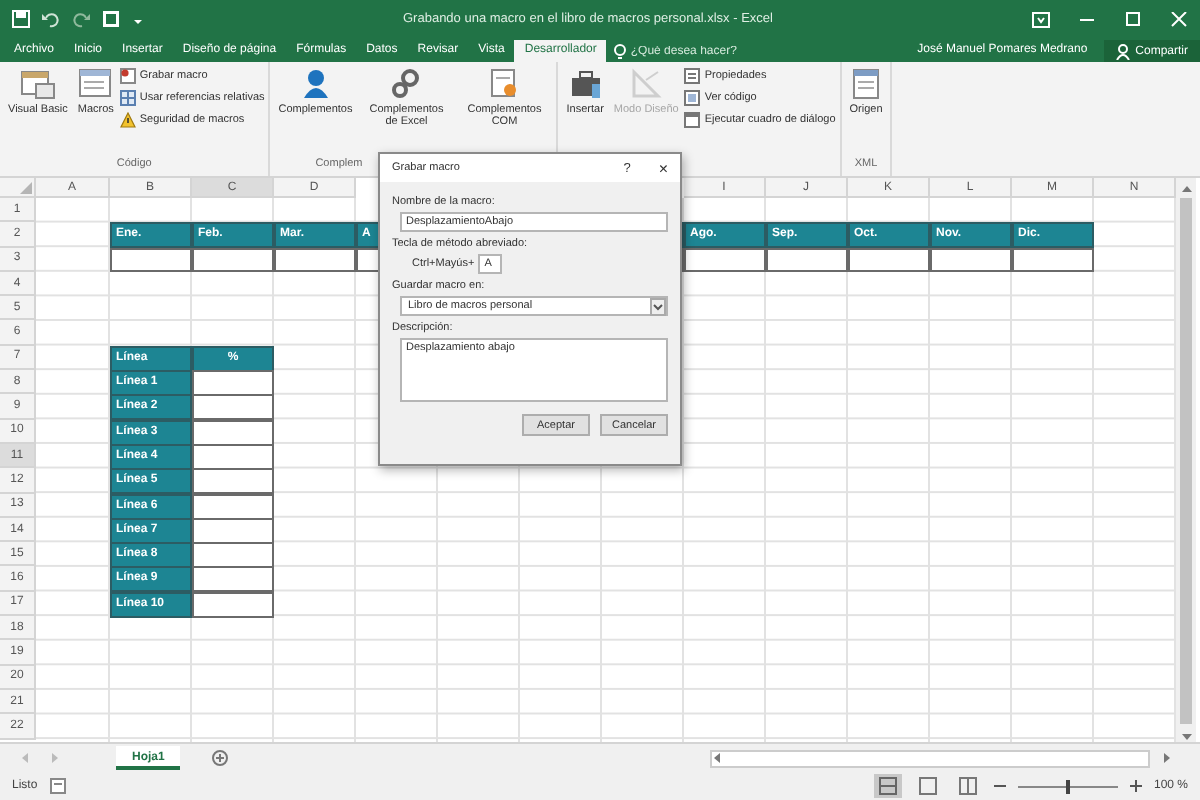  Describe the element at coordinates (663, 168) in the screenshot. I see `close-button: ×` at that location.